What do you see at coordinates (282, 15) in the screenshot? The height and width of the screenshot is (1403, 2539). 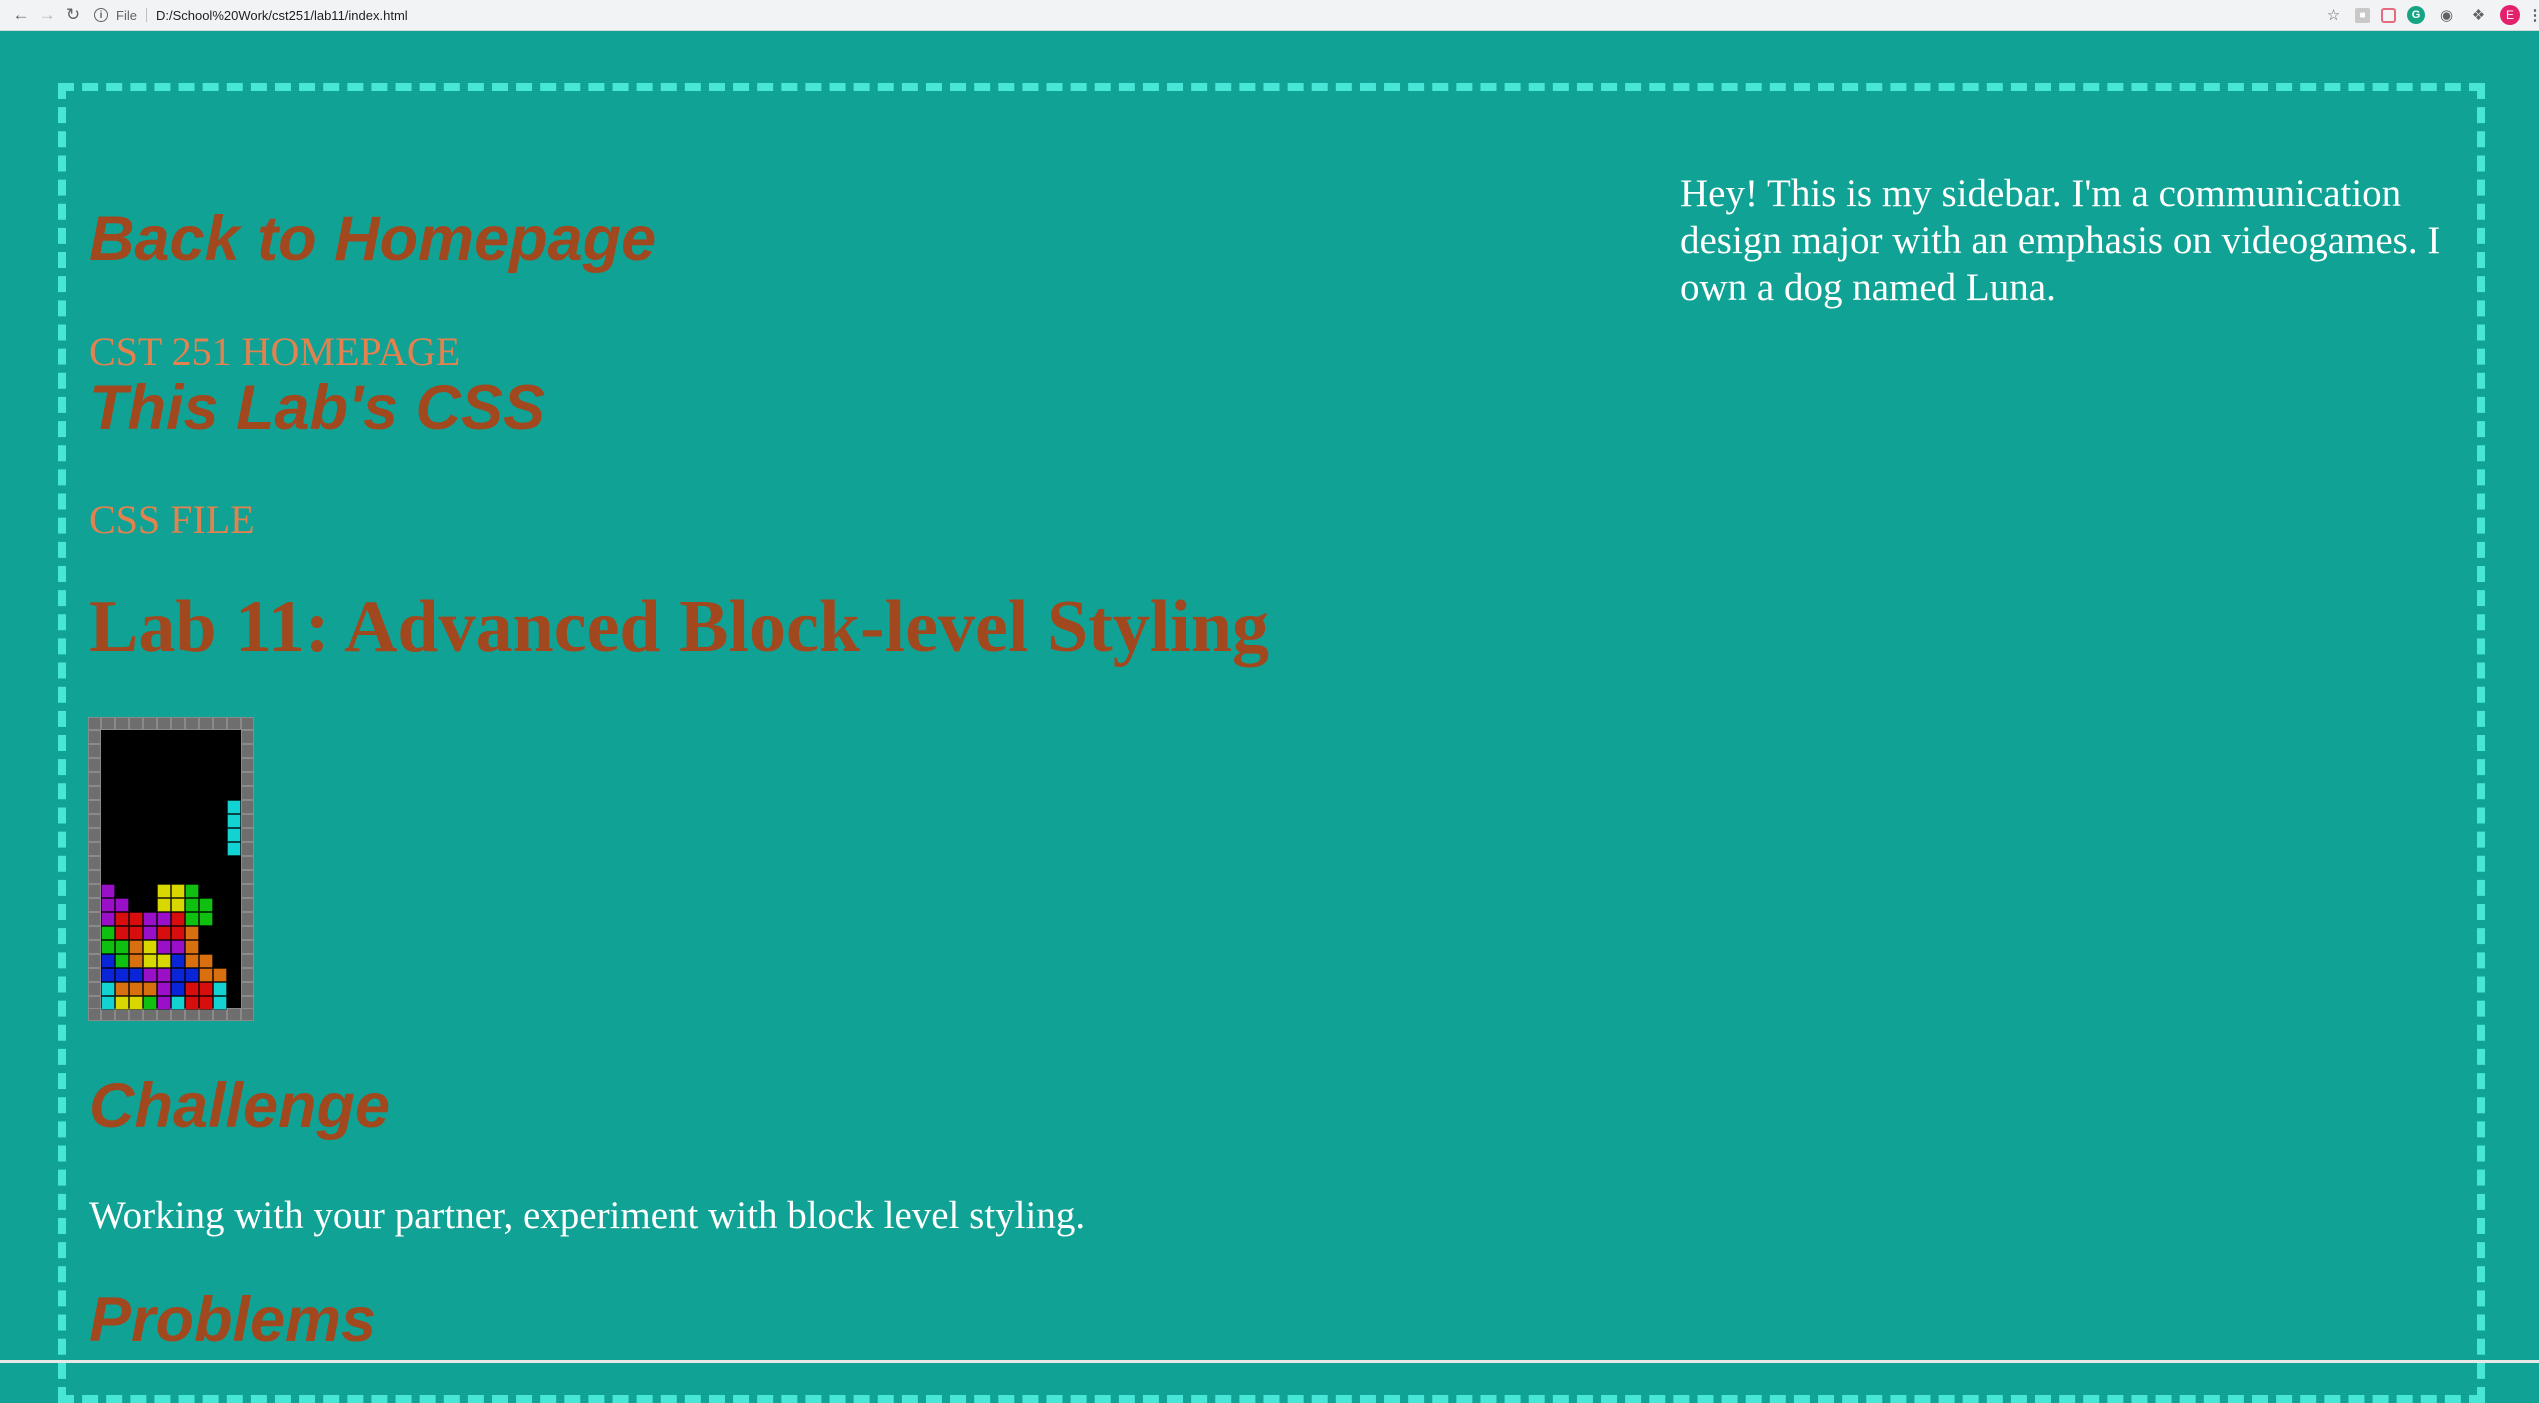 I see `address-url: D:/School%20Work/cst251/lab11/index.html` at bounding box center [282, 15].